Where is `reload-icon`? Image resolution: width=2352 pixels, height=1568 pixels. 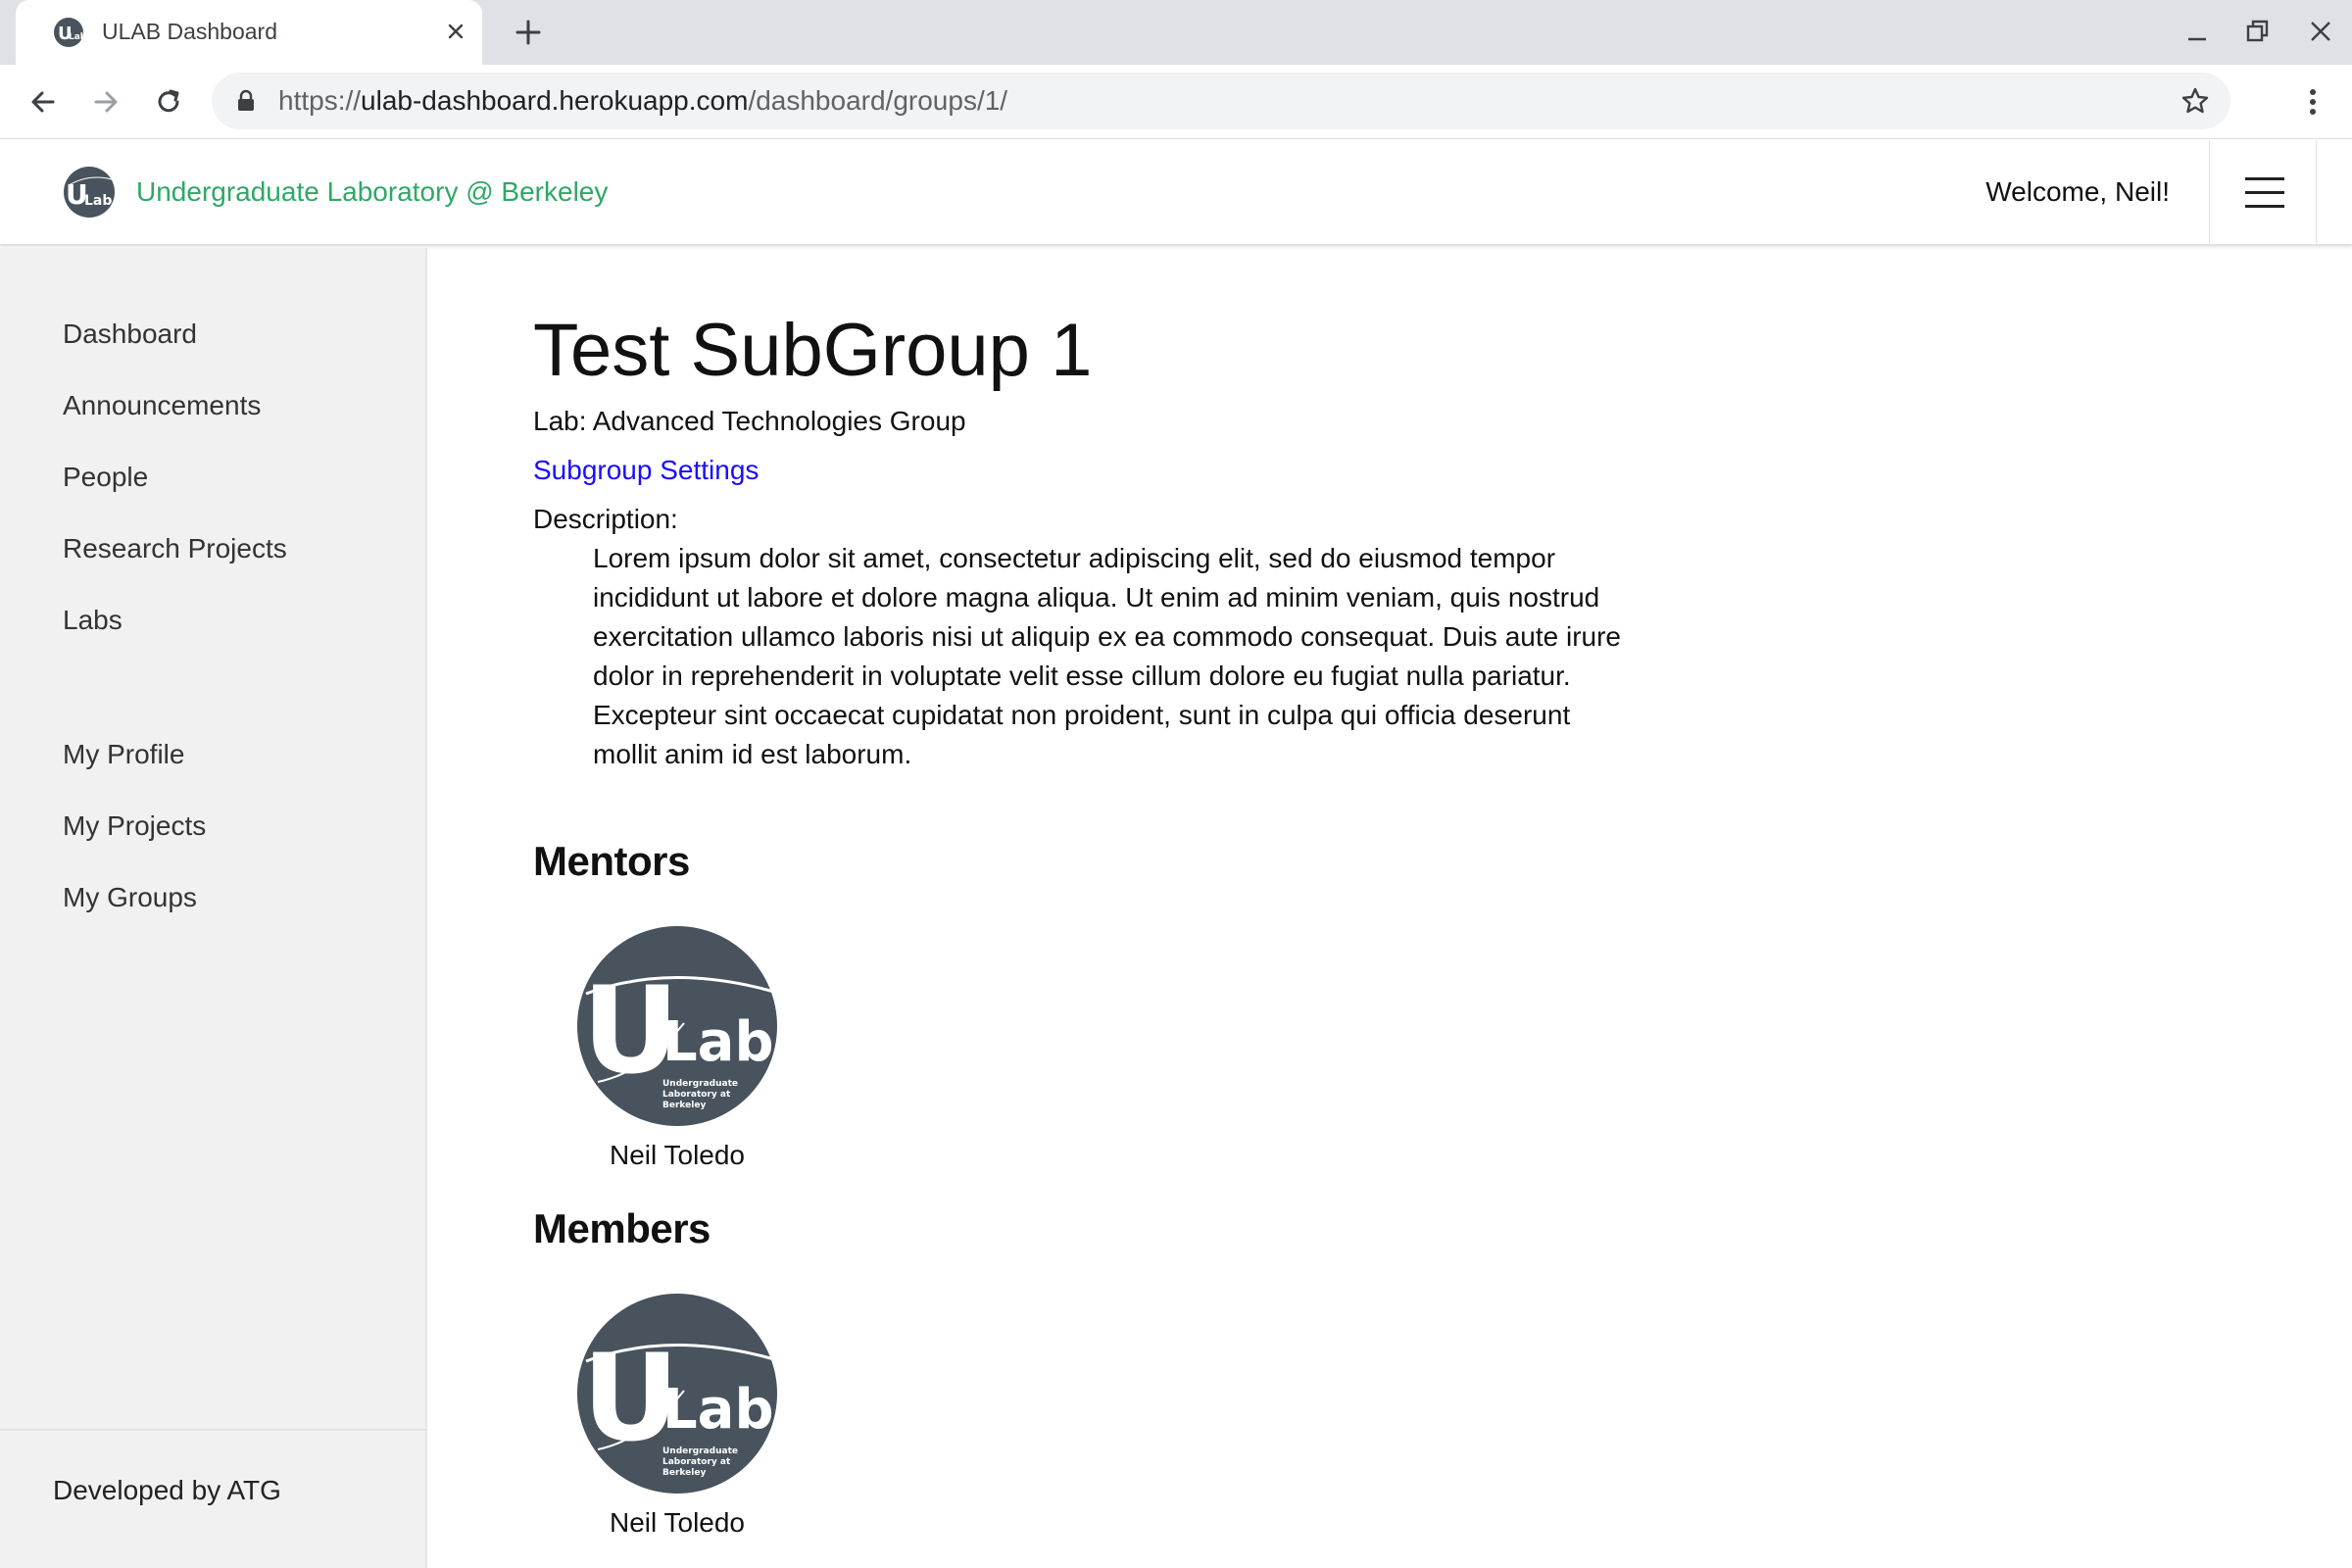
reload-icon is located at coordinates (168, 102).